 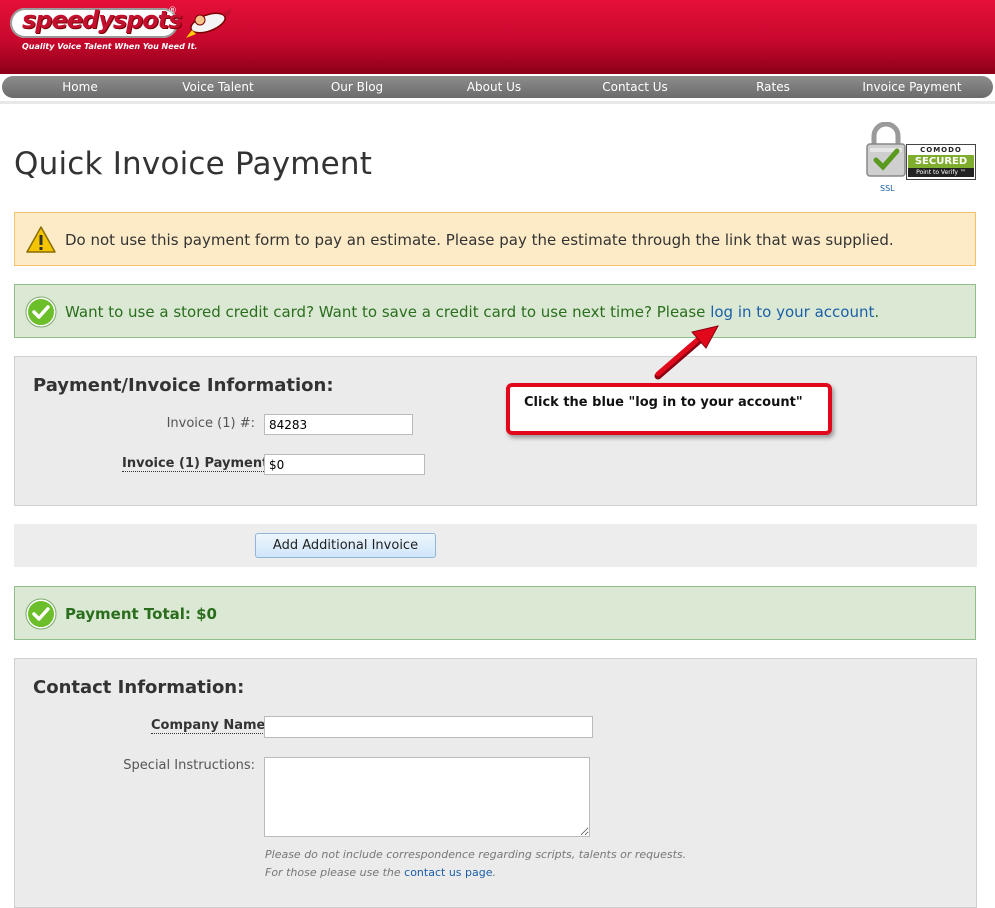 What do you see at coordinates (344, 464) in the screenshot?
I see `invoice-payment-input` at bounding box center [344, 464].